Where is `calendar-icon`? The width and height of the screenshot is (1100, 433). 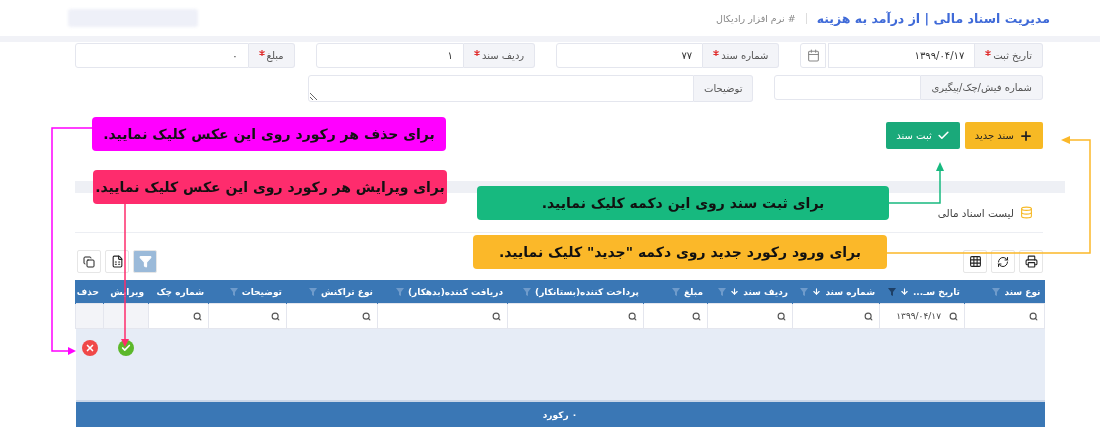 calendar-icon is located at coordinates (813, 55).